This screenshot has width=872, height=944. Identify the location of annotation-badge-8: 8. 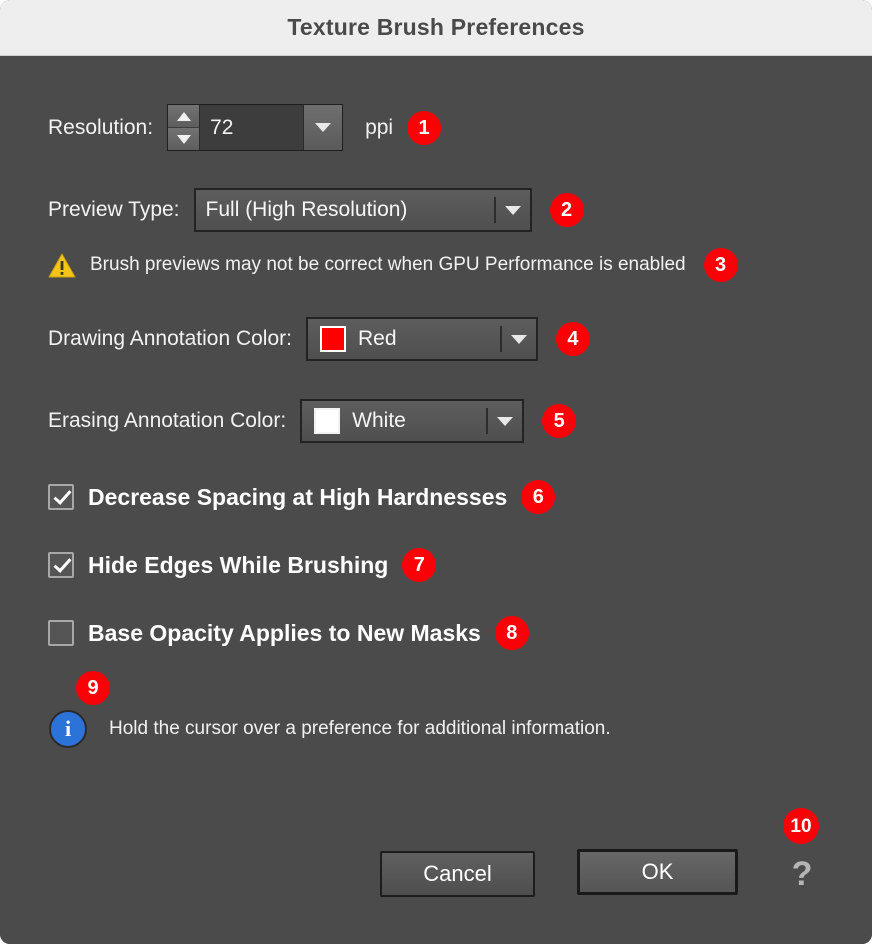
(511, 633).